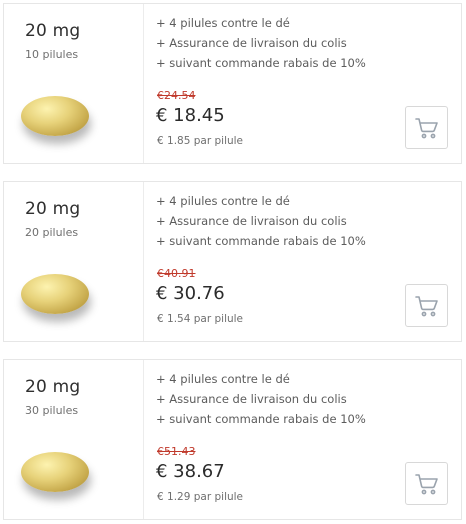 This screenshot has height=524, width=466. I want to click on quantity-label: 30 pilules, so click(52, 410).